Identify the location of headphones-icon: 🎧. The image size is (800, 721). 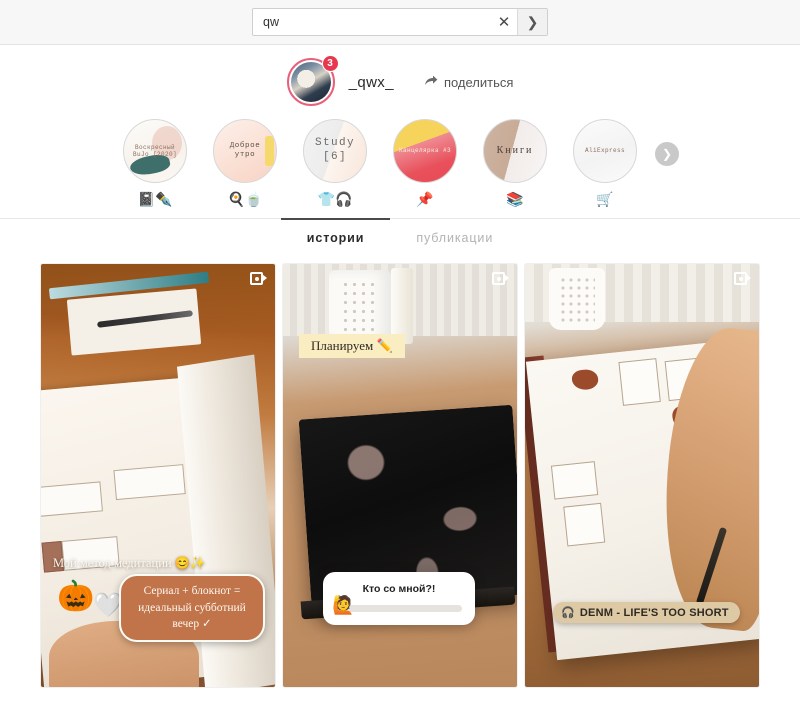
(568, 613).